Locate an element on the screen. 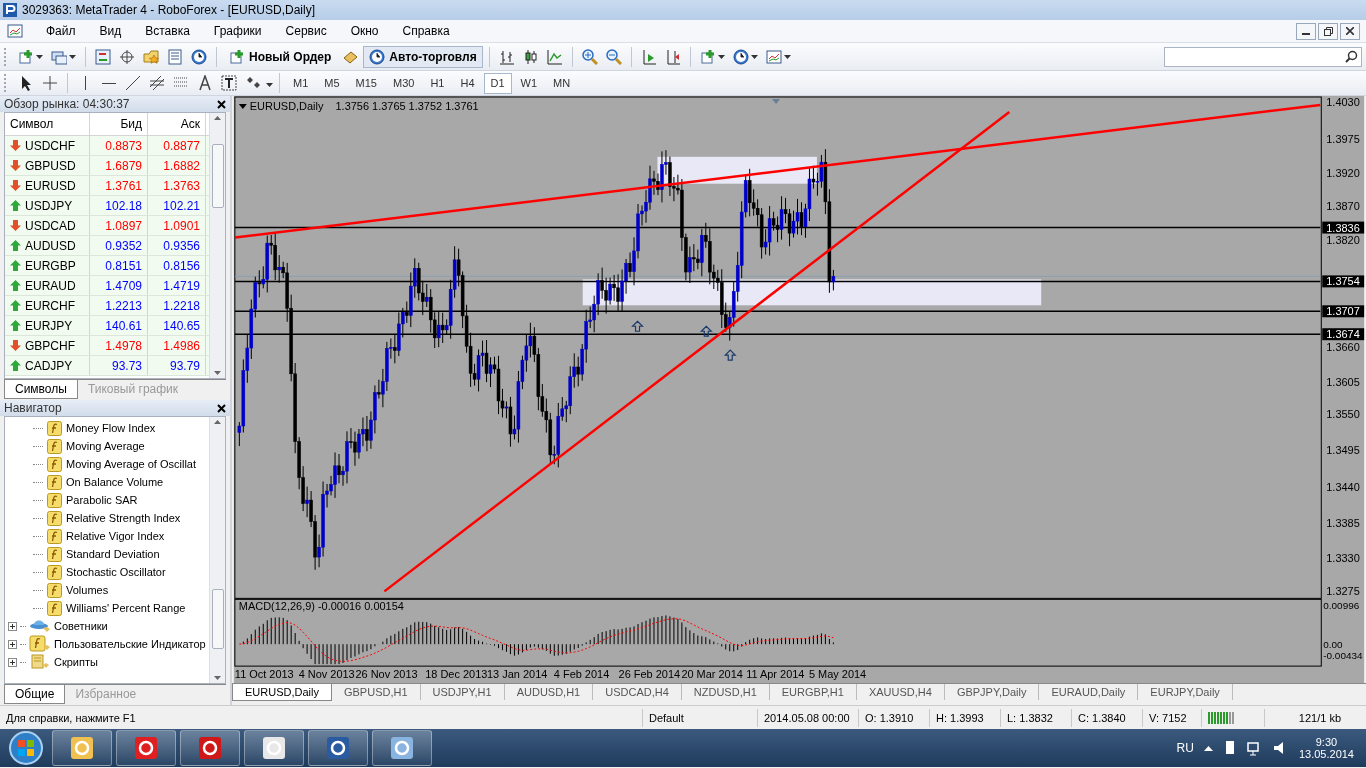 This screenshot has width=1366, height=768. header-caret-icon is located at coordinates (242, 106).